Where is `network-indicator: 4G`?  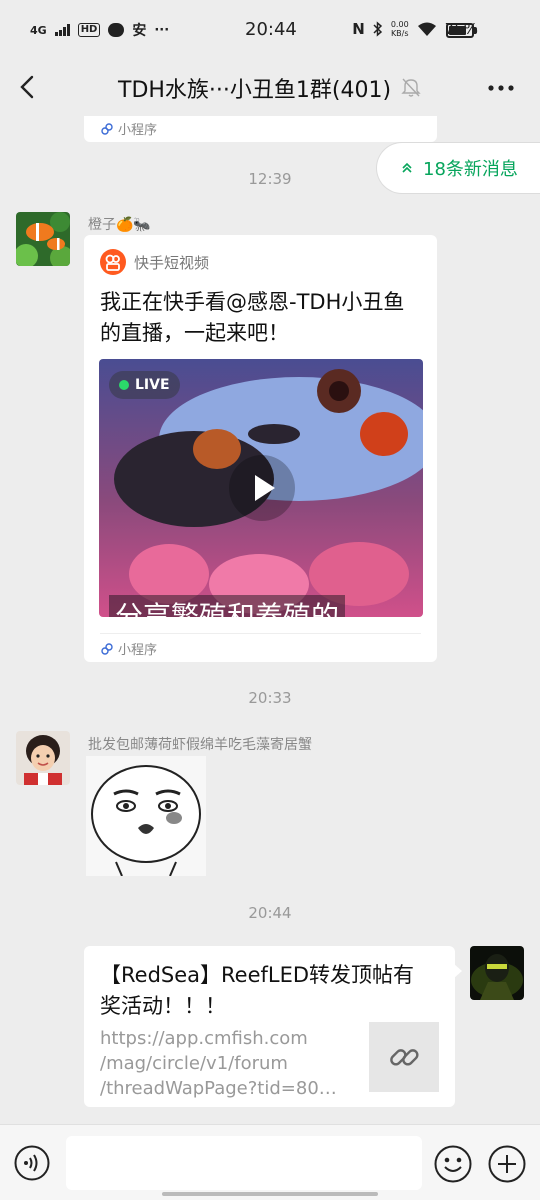 network-indicator: 4G is located at coordinates (38, 30).